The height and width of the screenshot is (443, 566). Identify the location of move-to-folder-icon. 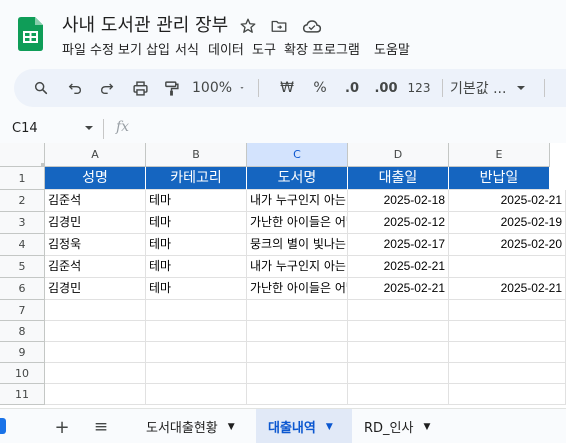
(279, 26).